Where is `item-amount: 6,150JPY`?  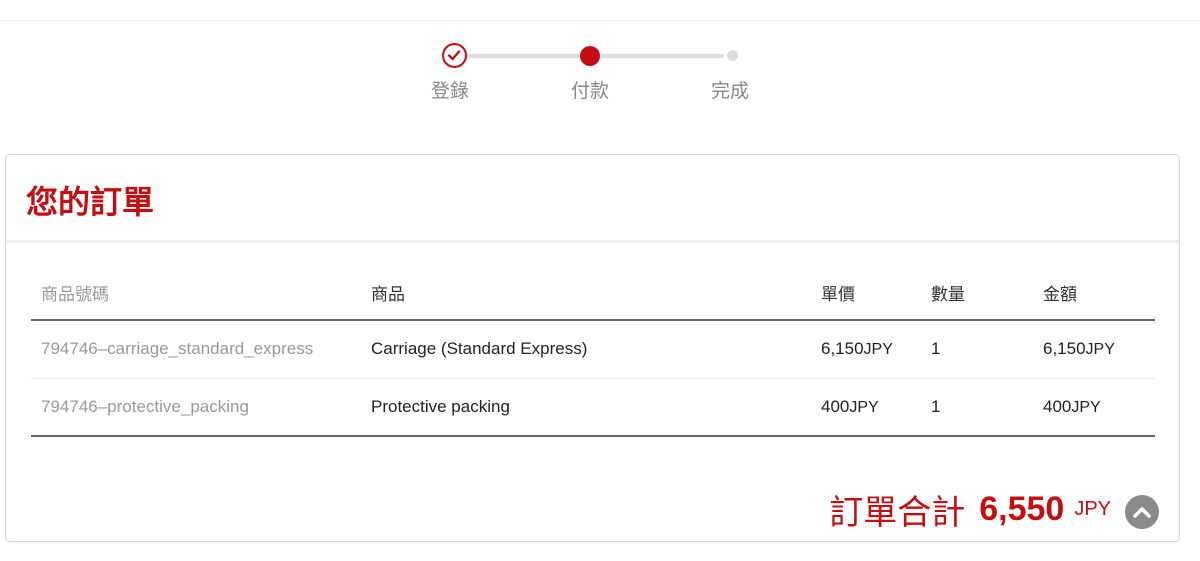 item-amount: 6,150JPY is located at coordinates (1099, 349).